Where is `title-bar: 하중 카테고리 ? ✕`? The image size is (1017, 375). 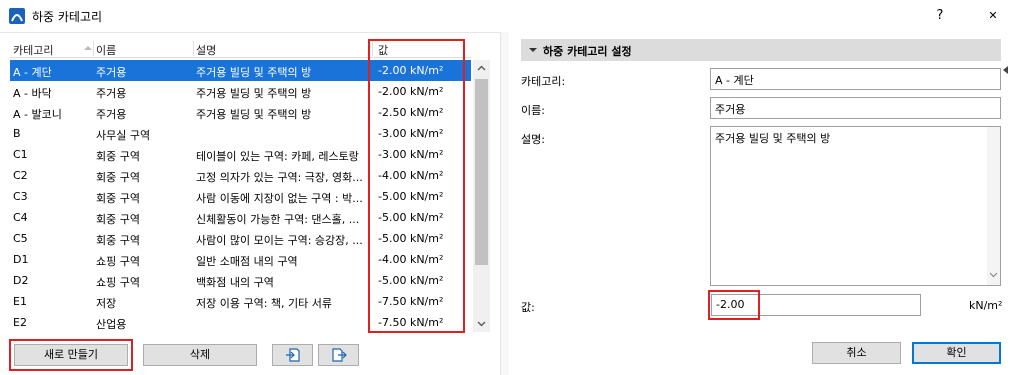 title-bar: 하중 카테고리 ? ✕ is located at coordinates (508, 16).